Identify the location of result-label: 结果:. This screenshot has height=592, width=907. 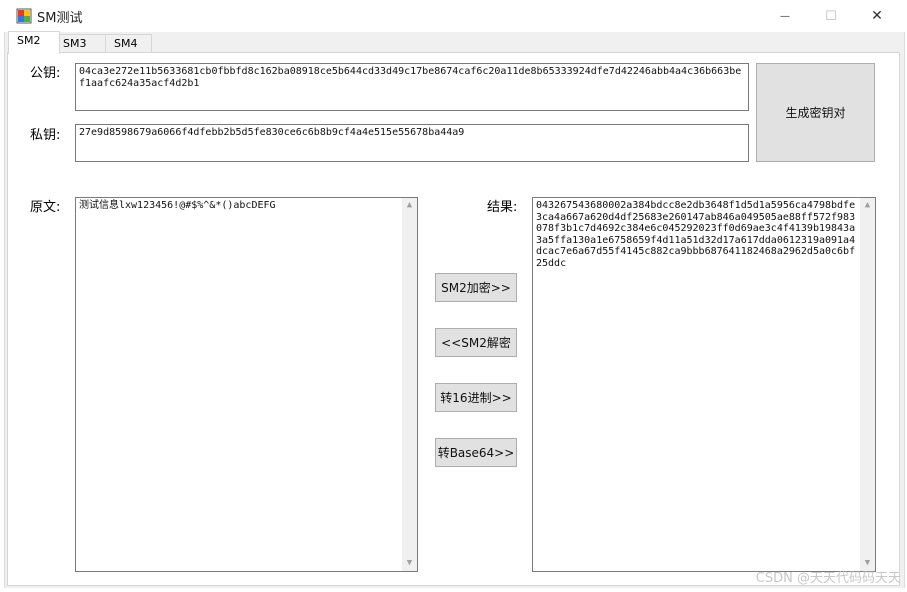
(502, 207).